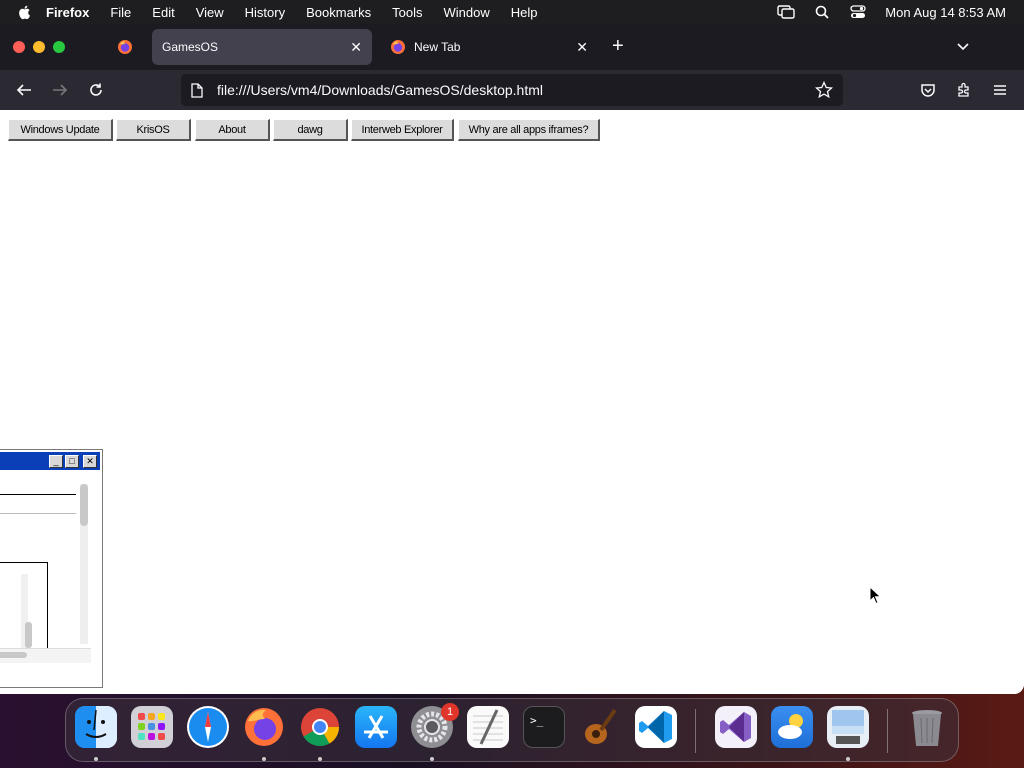  Describe the element at coordinates (13, 655) in the screenshot. I see `horizontal-scrollbar-thumb` at that location.